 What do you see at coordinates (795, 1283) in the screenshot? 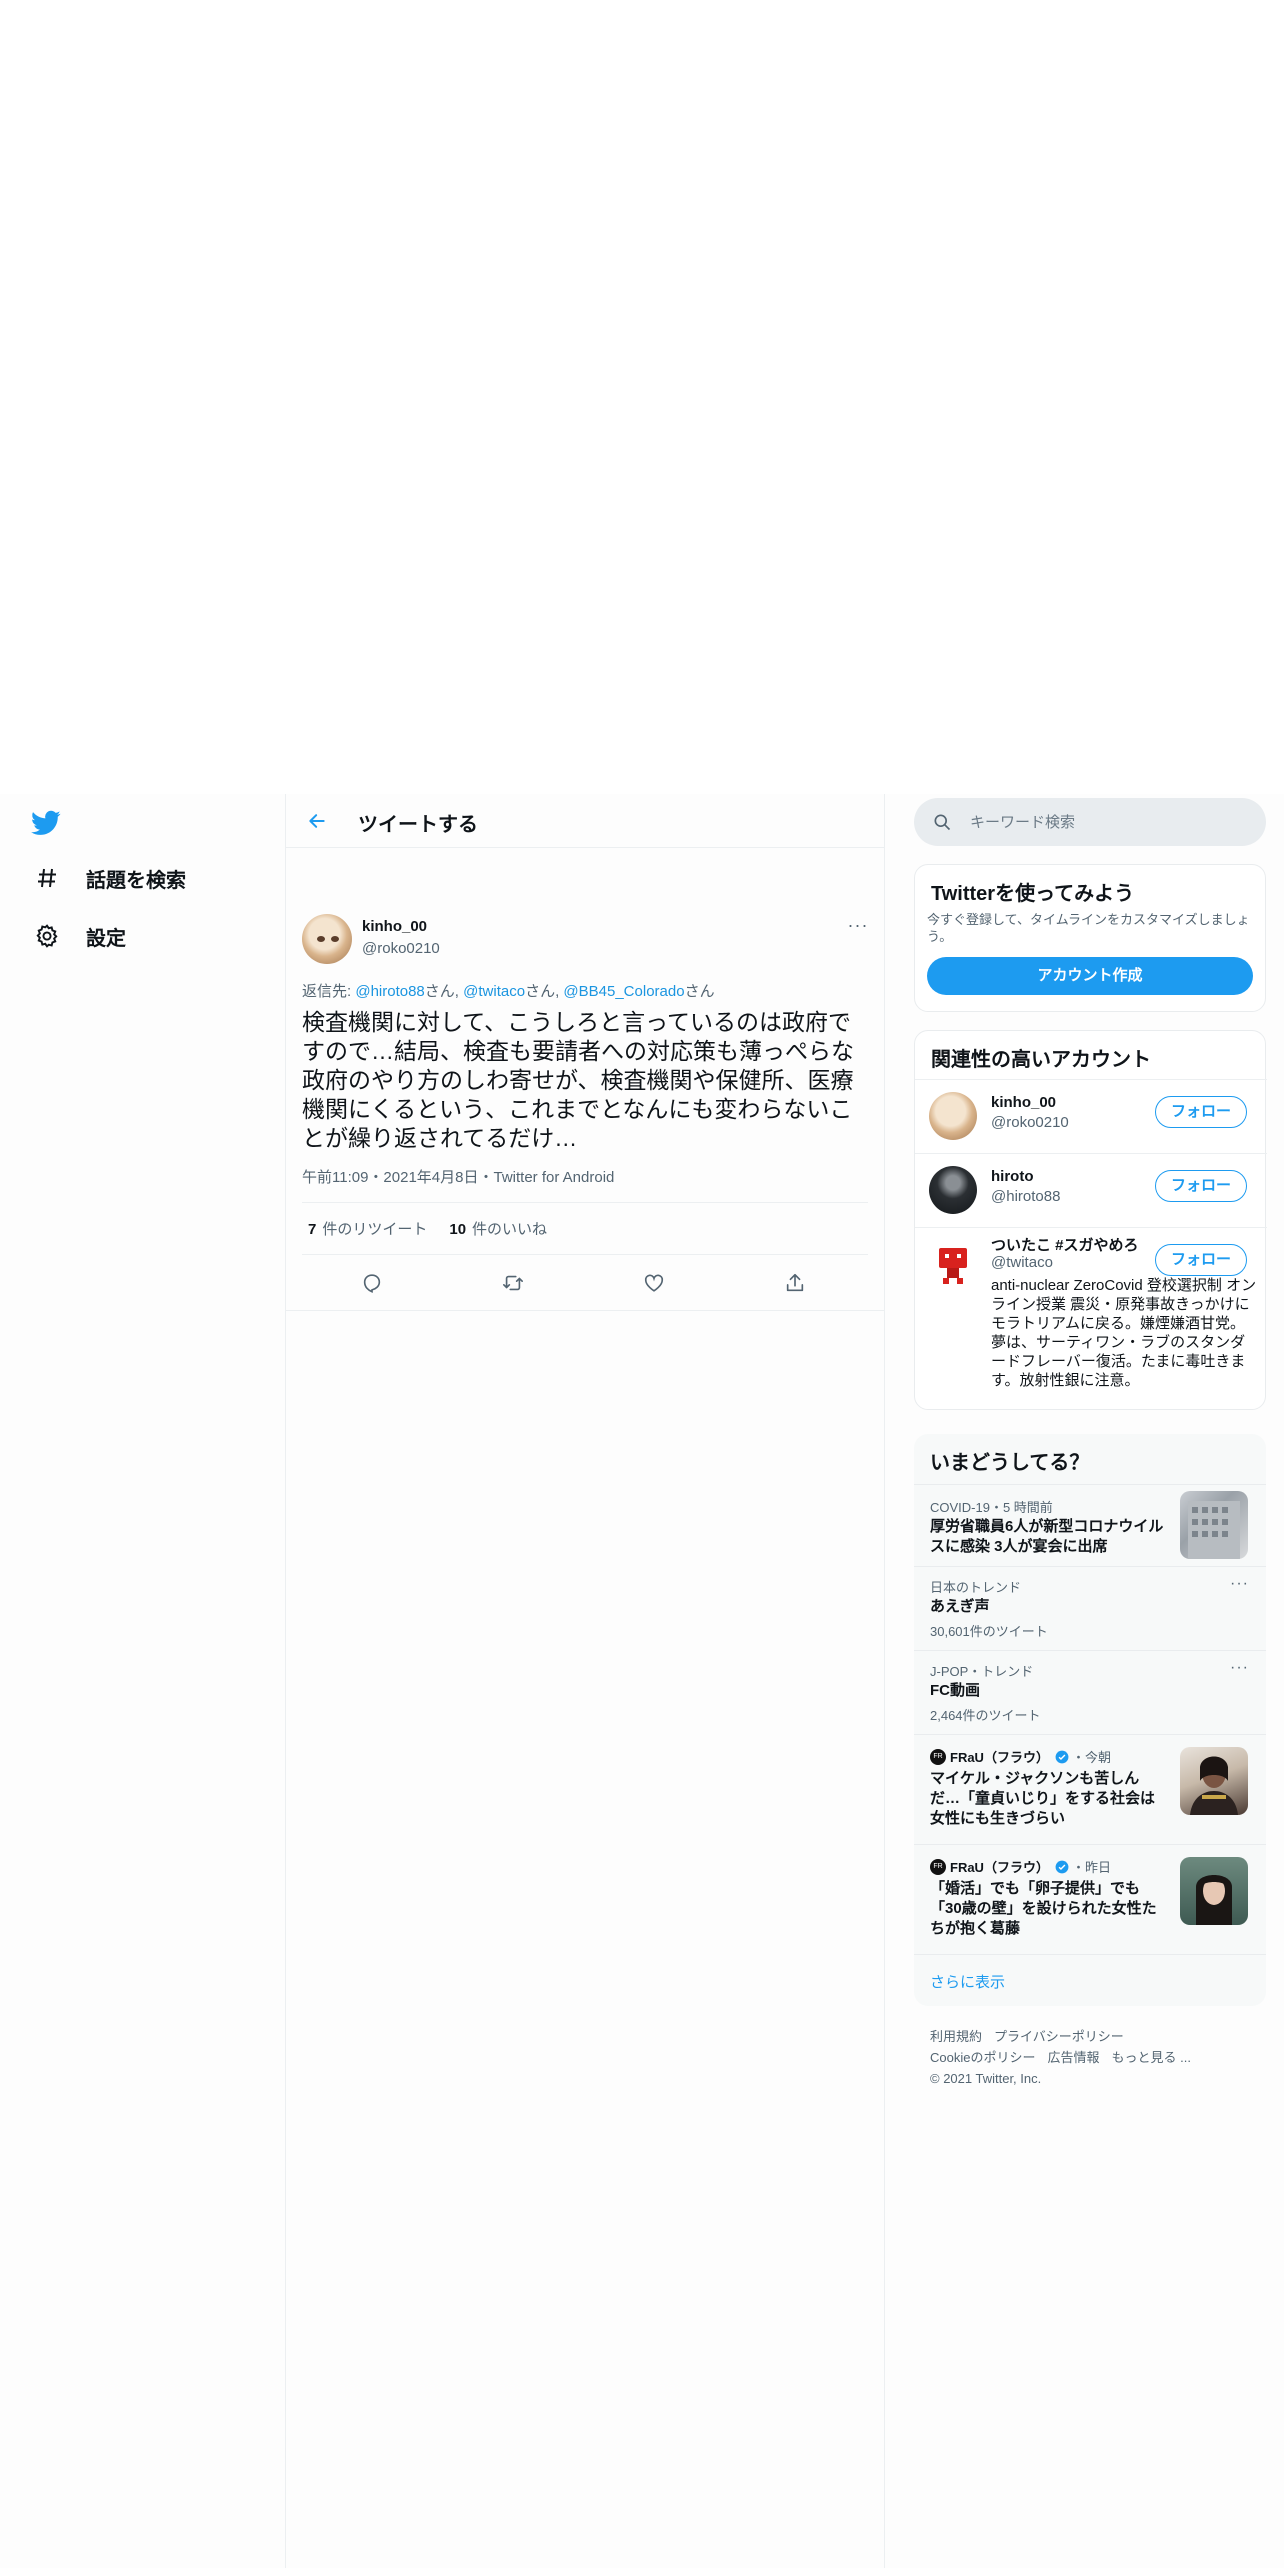
I see `share-icon` at bounding box center [795, 1283].